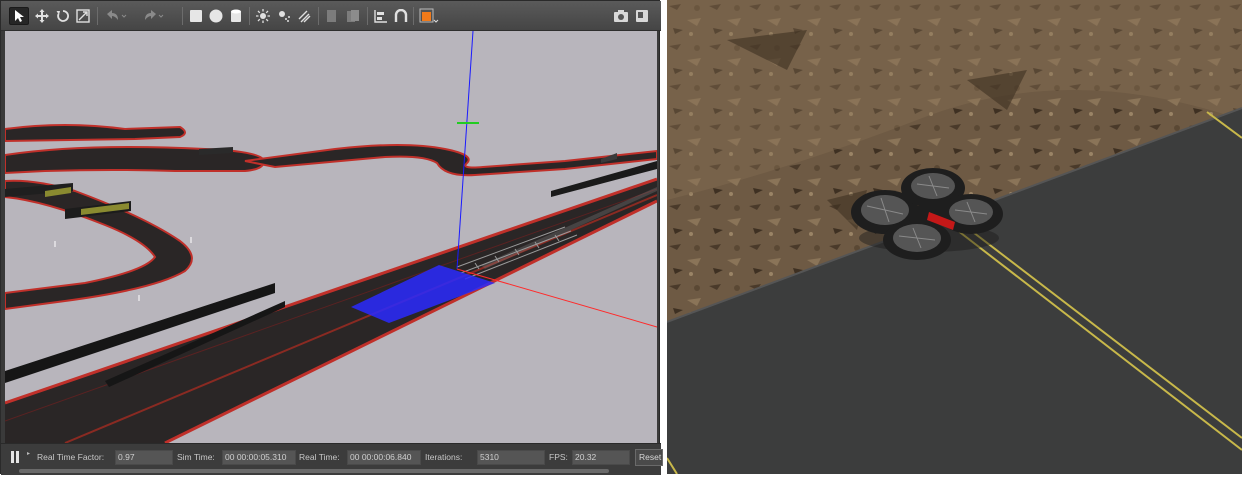 The width and height of the screenshot is (1242, 478). What do you see at coordinates (444, 457) in the screenshot?
I see `iterations-label: Iterations:` at bounding box center [444, 457].